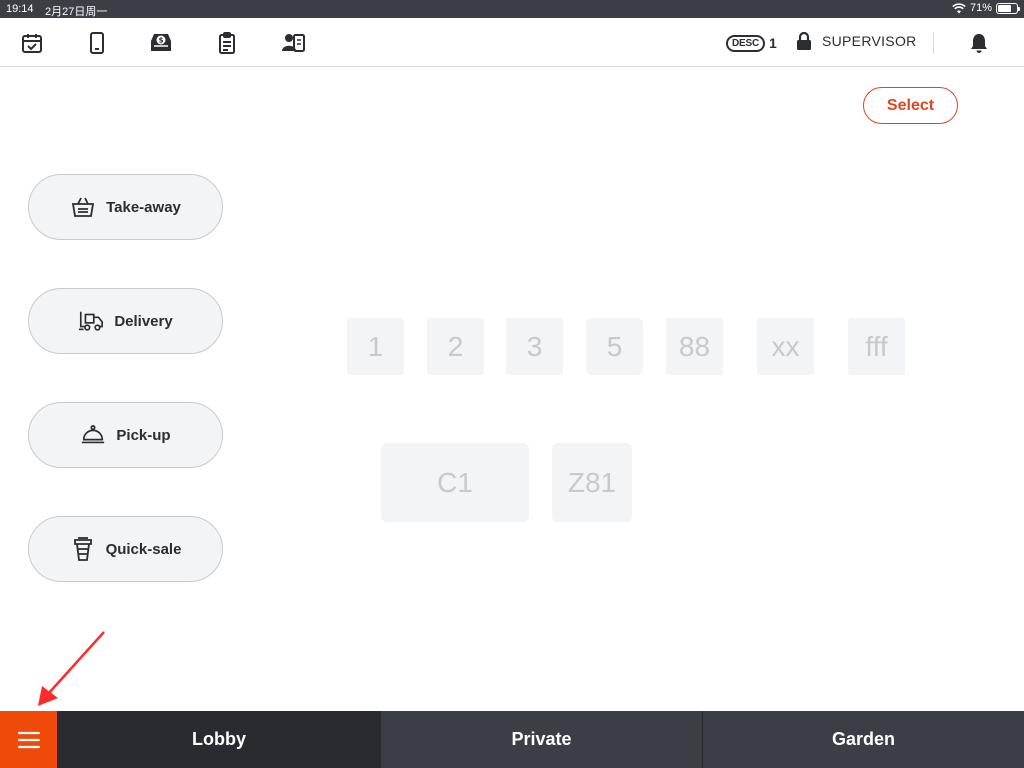  I want to click on forklift-icon, so click(91, 321).